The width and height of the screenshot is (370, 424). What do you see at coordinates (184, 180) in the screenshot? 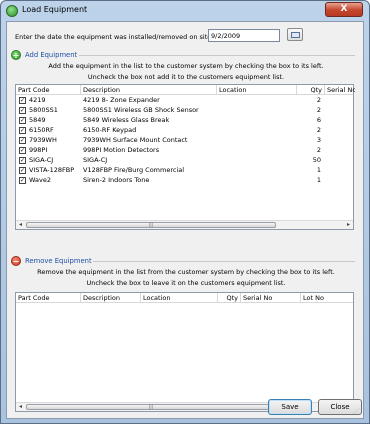
I see `table-row: ✓ Wave2 Siren-2 Indoors Tone 1` at bounding box center [184, 180].